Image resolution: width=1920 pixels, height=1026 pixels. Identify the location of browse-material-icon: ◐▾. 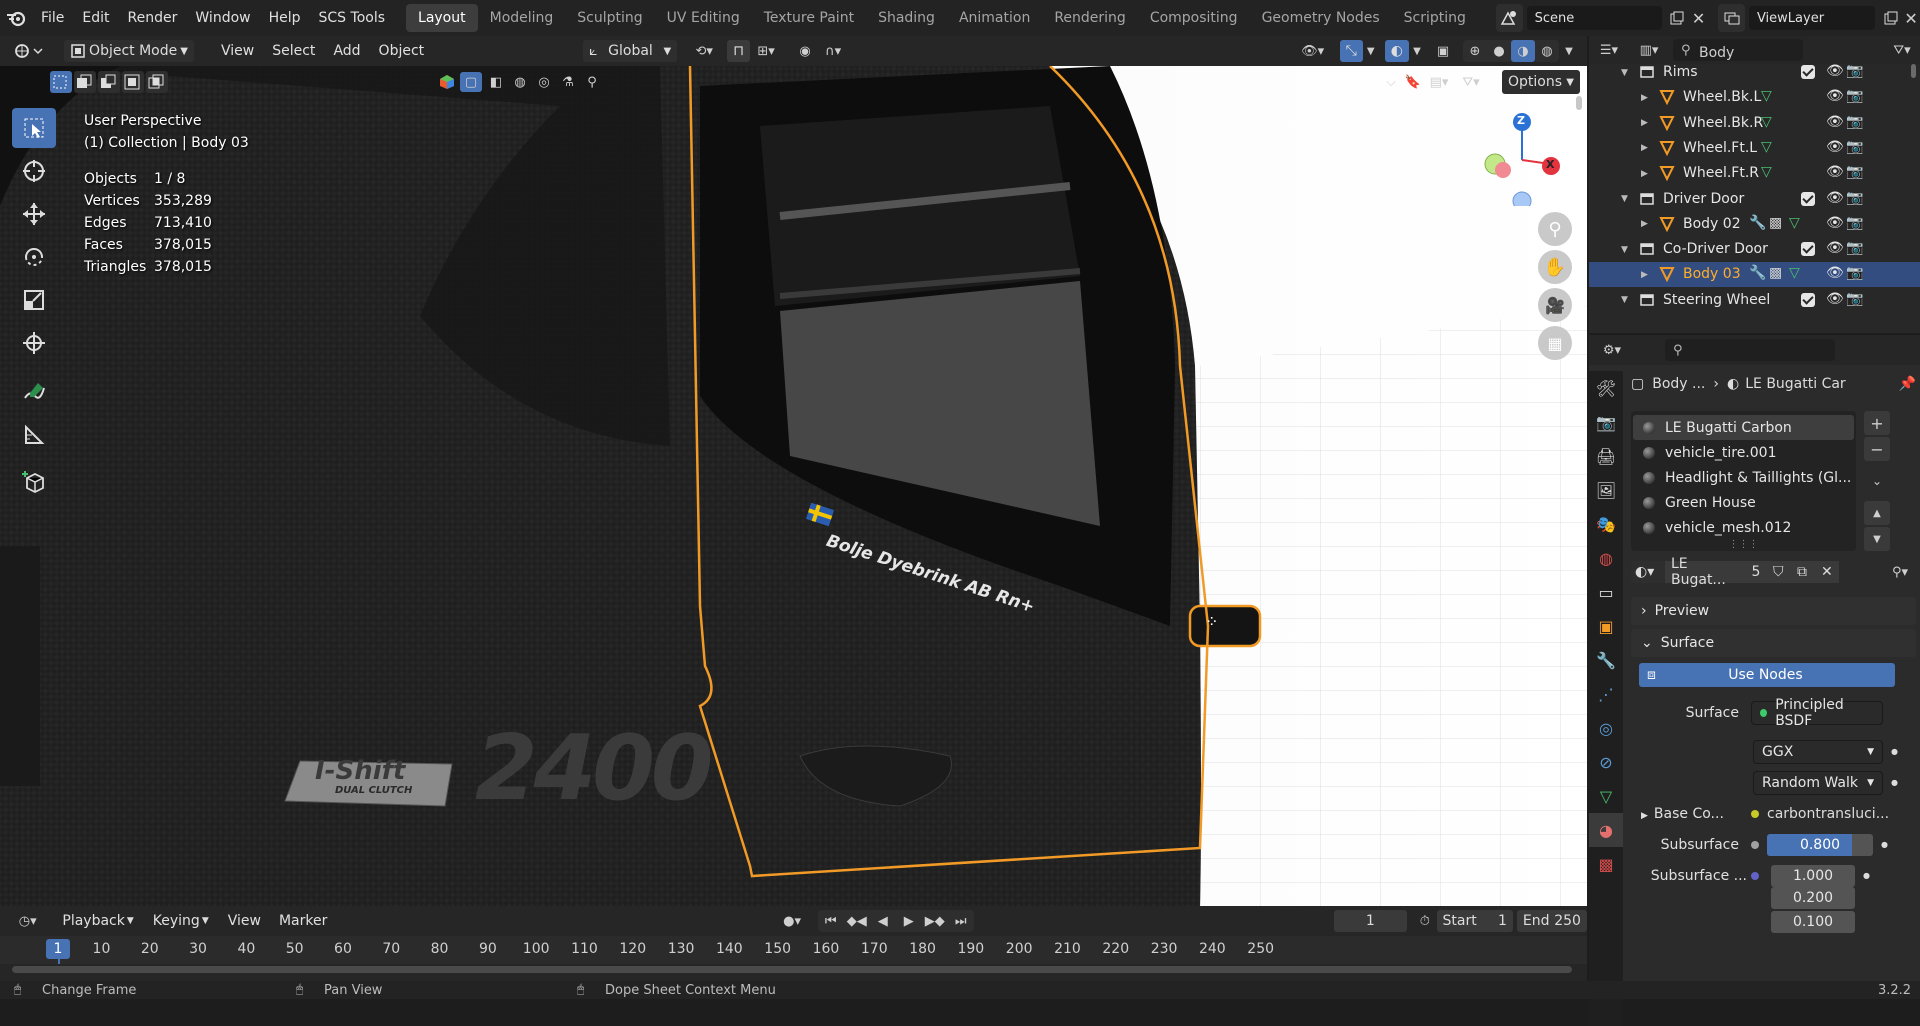
(1648, 572).